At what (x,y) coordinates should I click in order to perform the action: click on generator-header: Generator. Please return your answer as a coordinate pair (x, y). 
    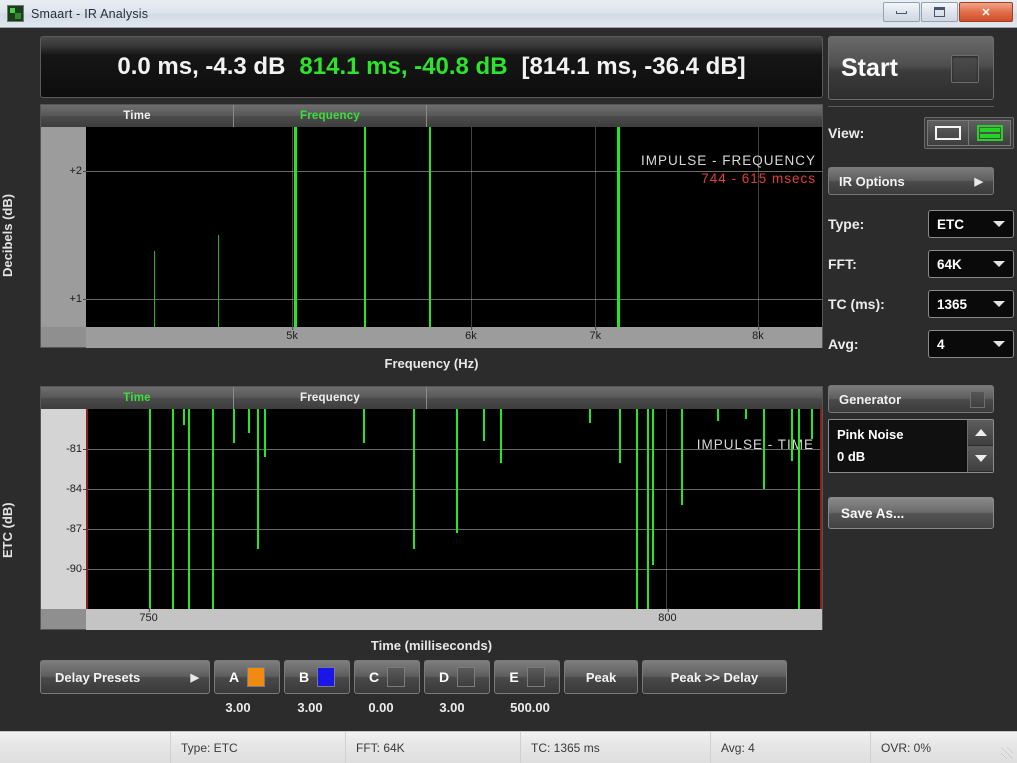
    Looking at the image, I should click on (911, 399).